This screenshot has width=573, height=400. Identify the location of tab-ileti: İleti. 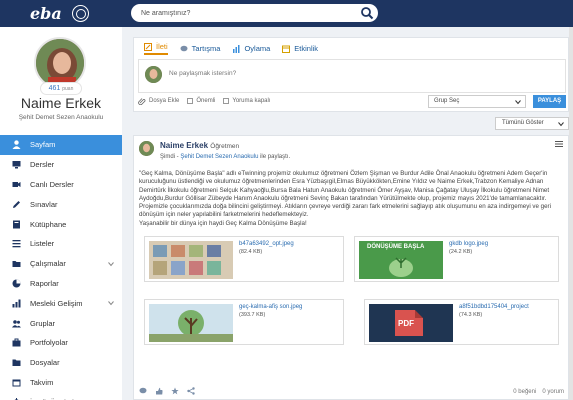
(156, 48).